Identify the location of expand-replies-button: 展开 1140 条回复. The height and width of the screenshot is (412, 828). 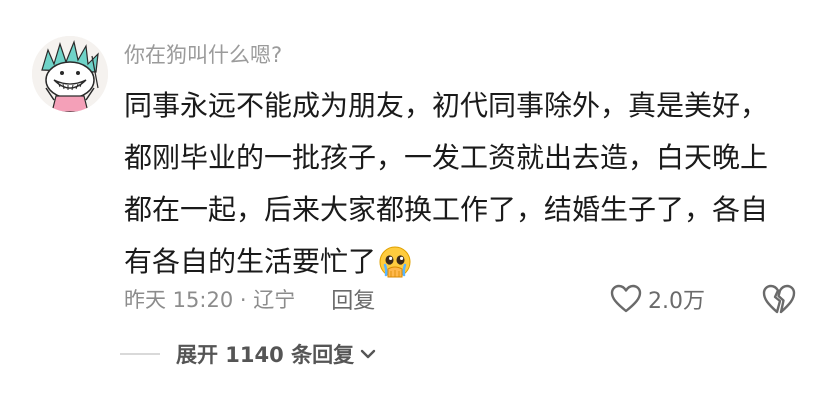
(248, 354).